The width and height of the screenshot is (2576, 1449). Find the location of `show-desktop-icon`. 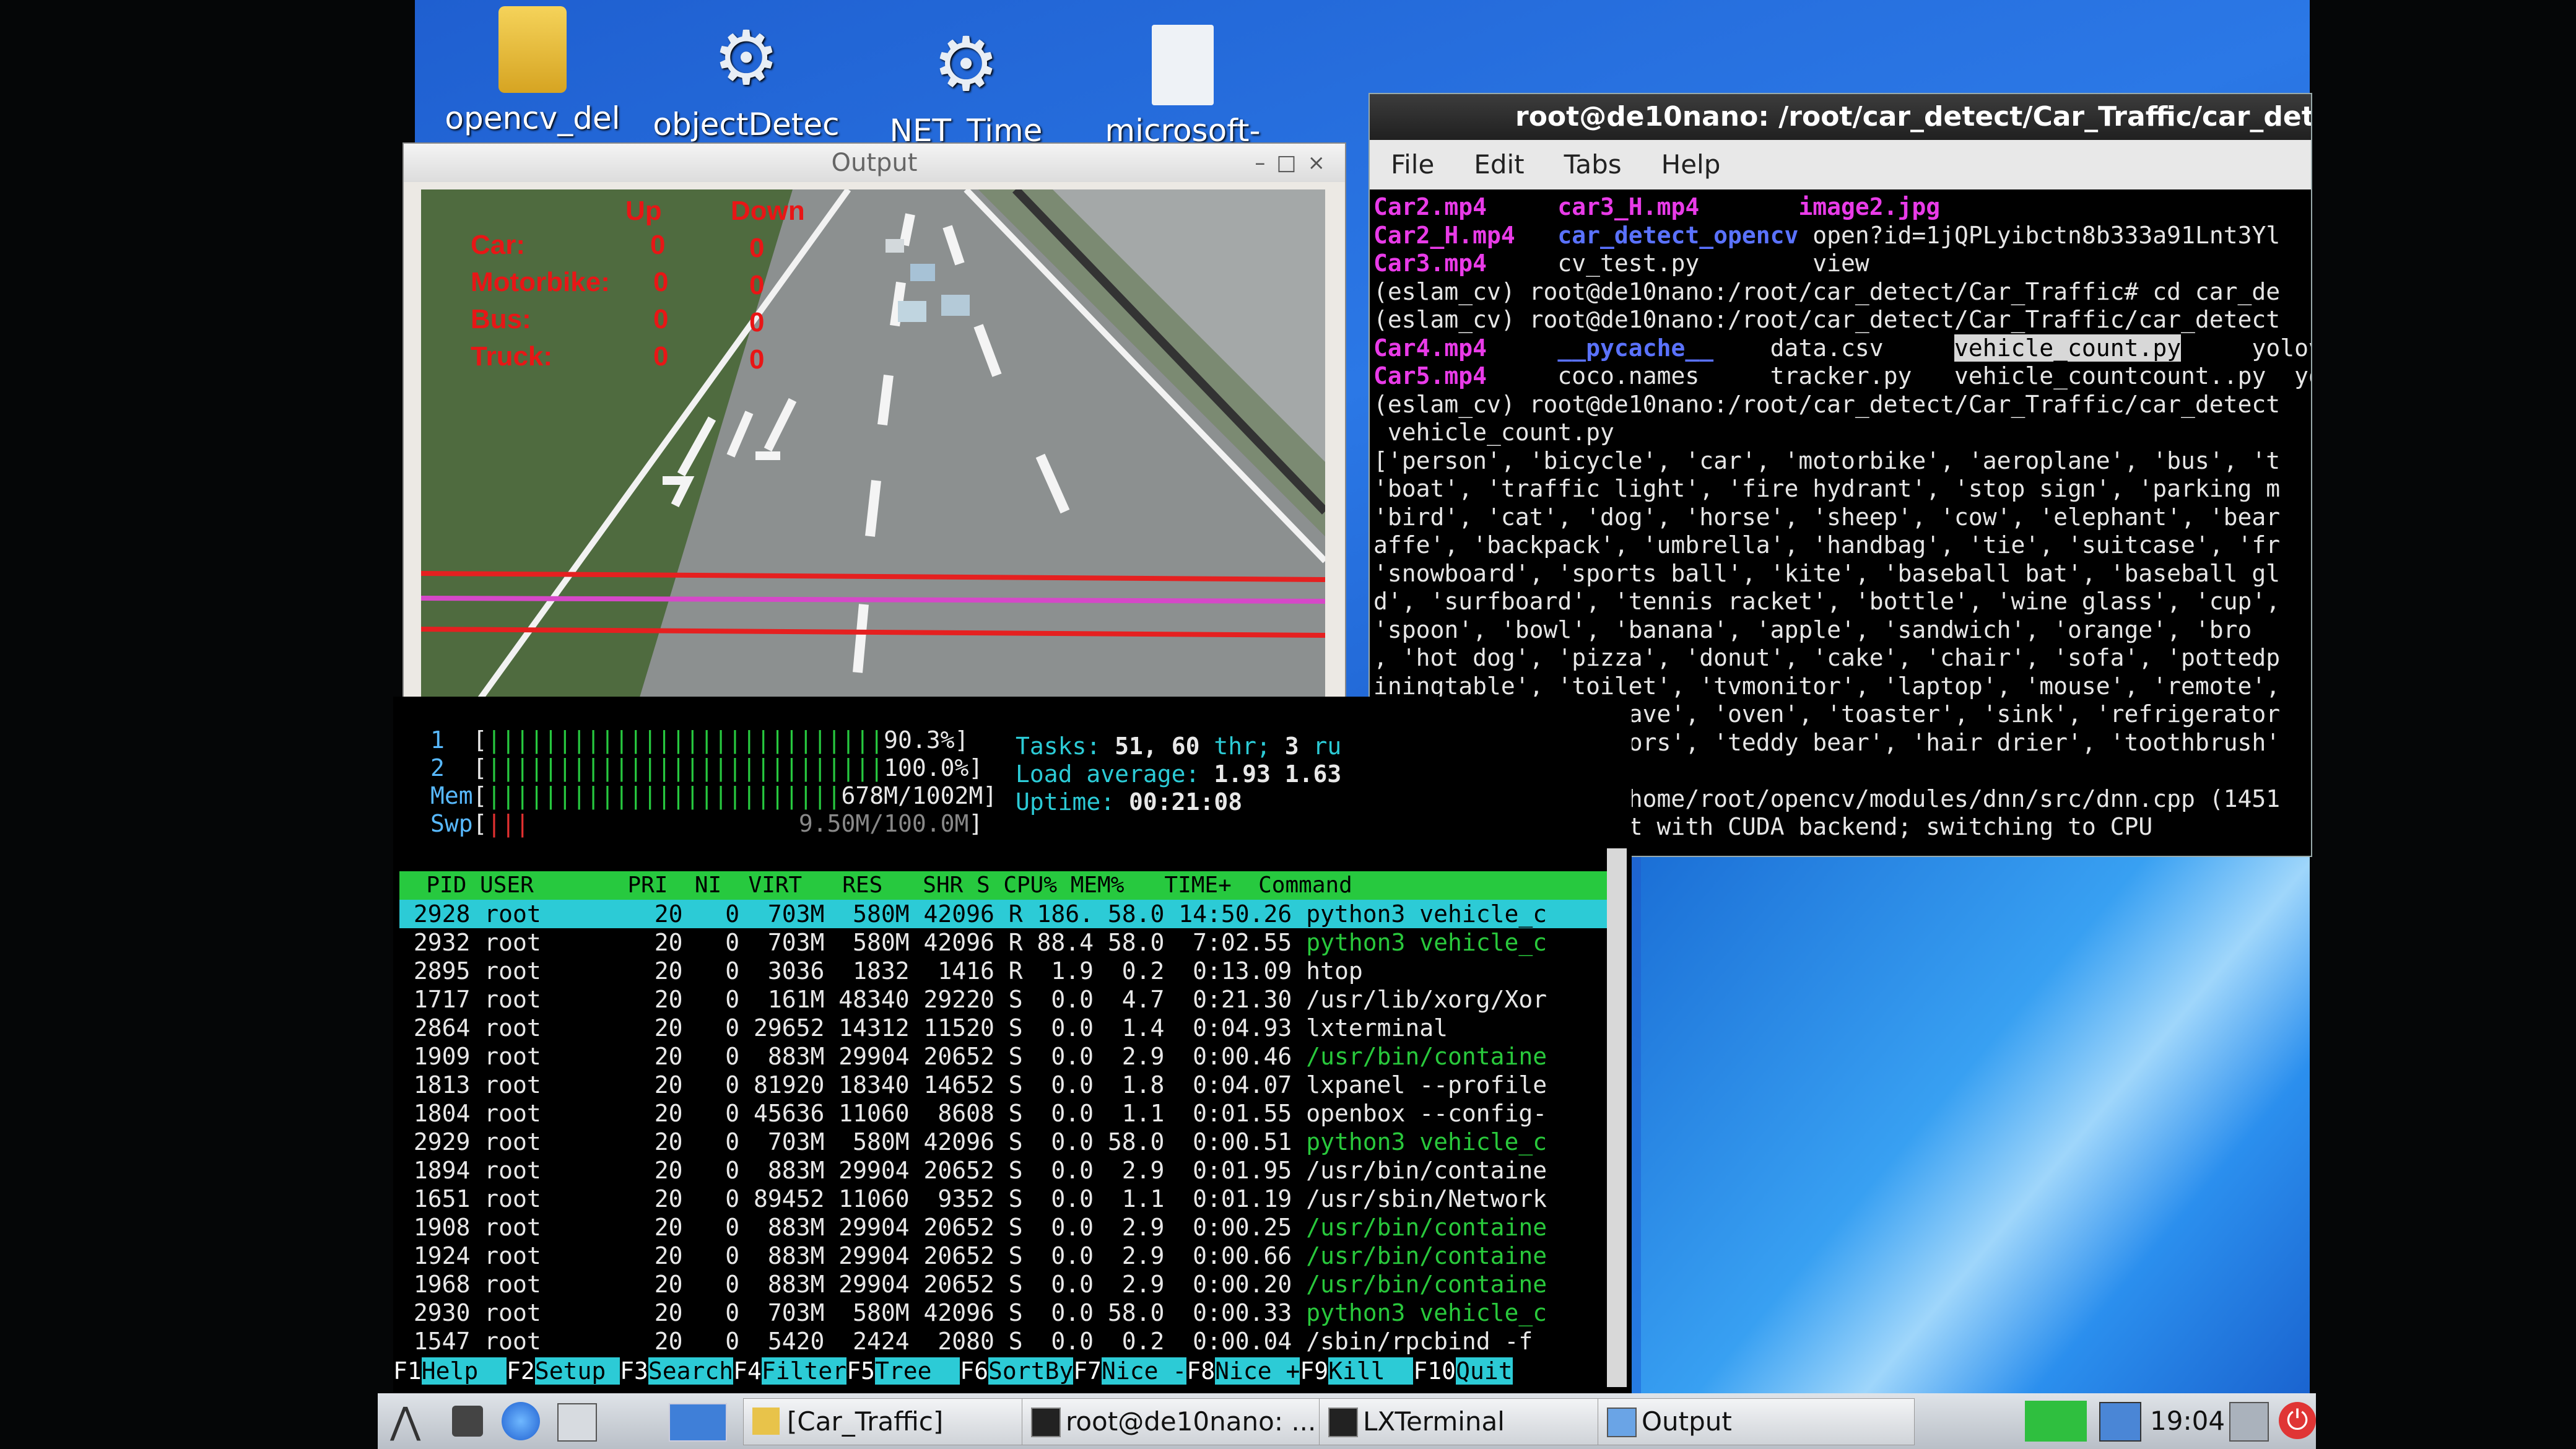

show-desktop-icon is located at coordinates (467, 1421).